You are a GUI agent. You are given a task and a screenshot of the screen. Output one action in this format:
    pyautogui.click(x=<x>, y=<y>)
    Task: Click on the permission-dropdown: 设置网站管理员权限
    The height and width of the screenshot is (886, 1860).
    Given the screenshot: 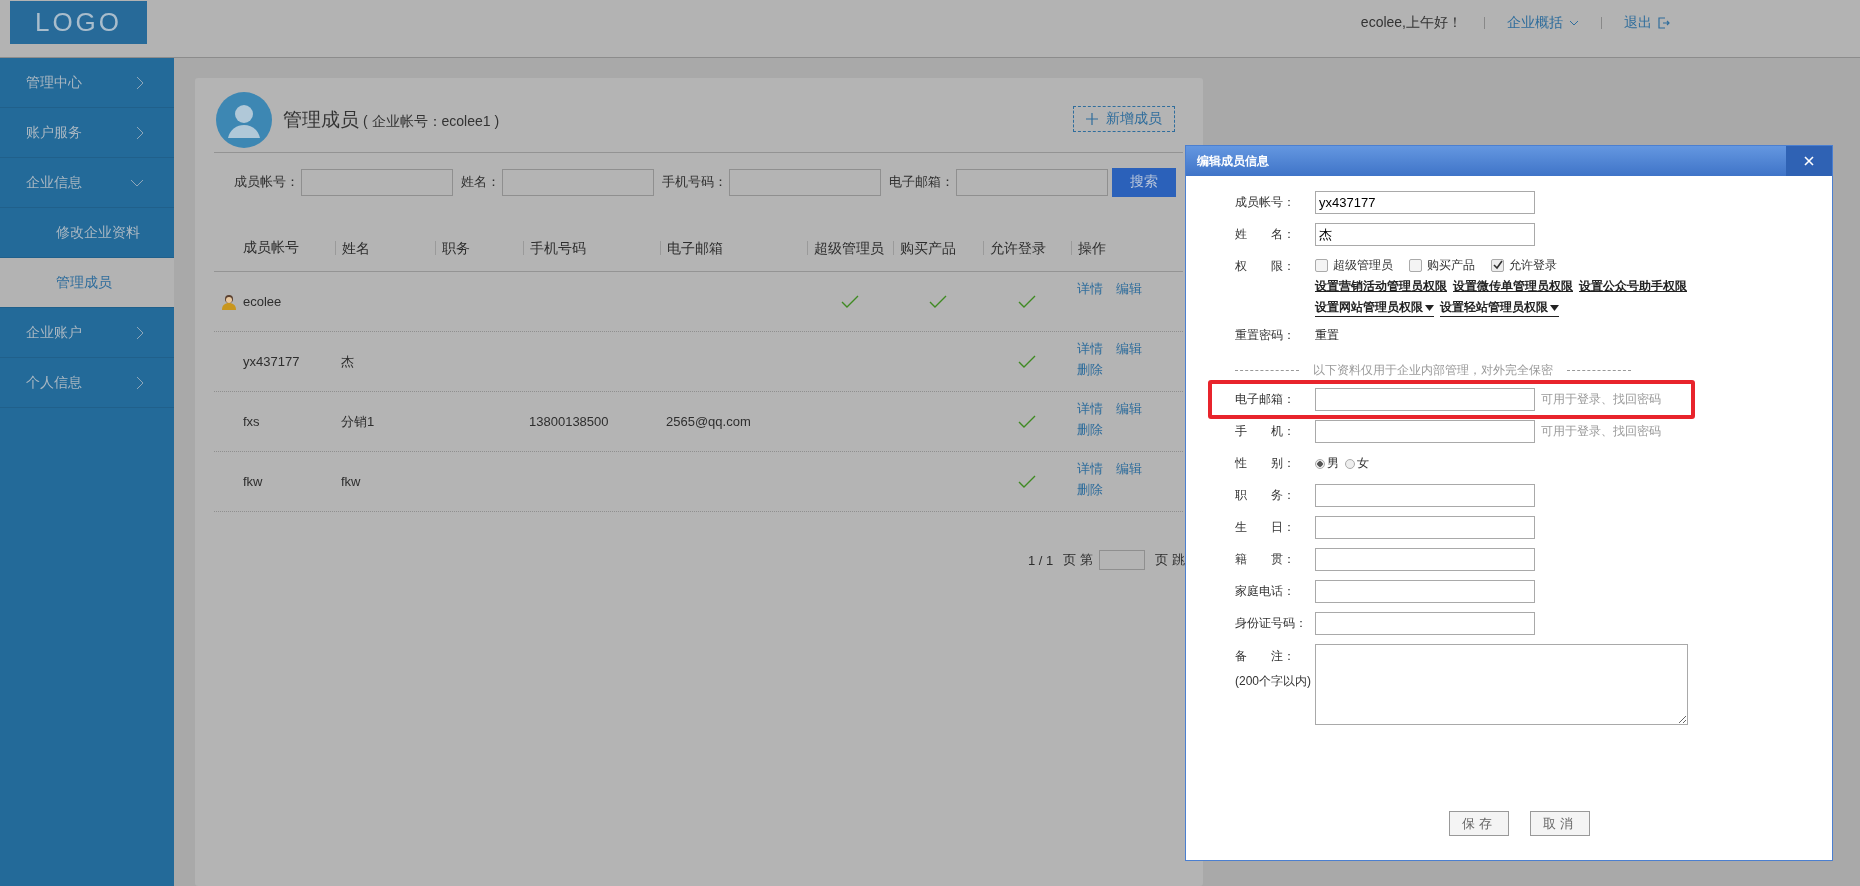 What is the action you would take?
    pyautogui.click(x=1374, y=308)
    